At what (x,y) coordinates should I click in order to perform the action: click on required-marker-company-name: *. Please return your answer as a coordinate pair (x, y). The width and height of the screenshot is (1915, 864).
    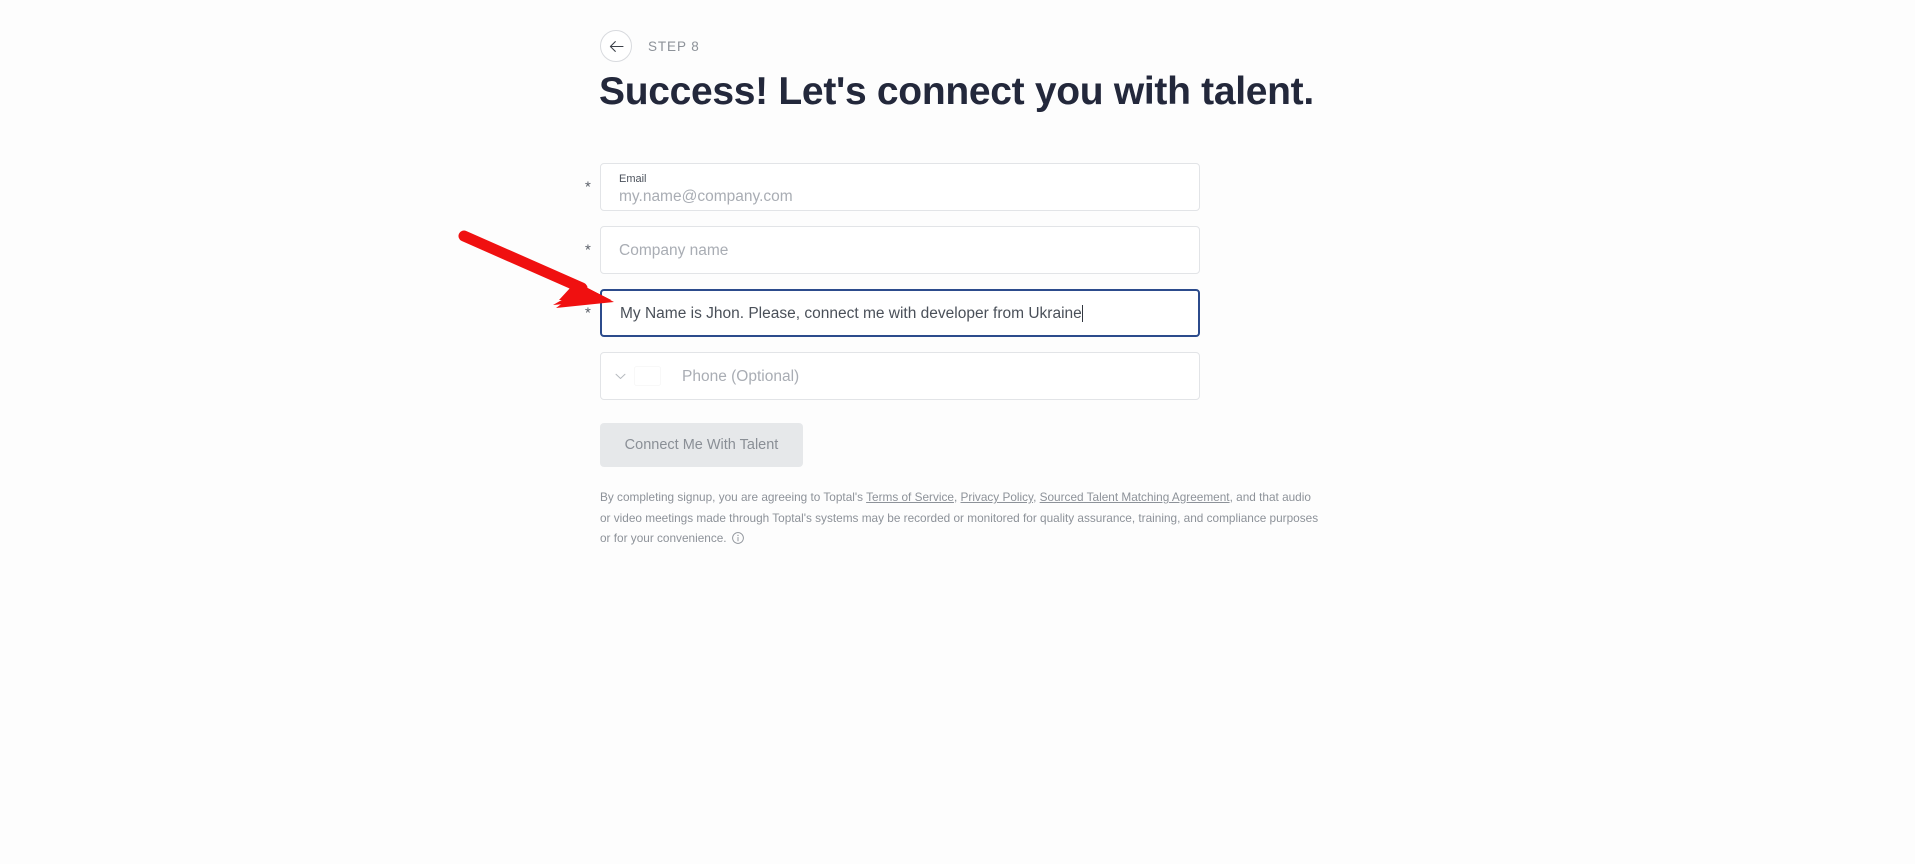
    Looking at the image, I should click on (588, 250).